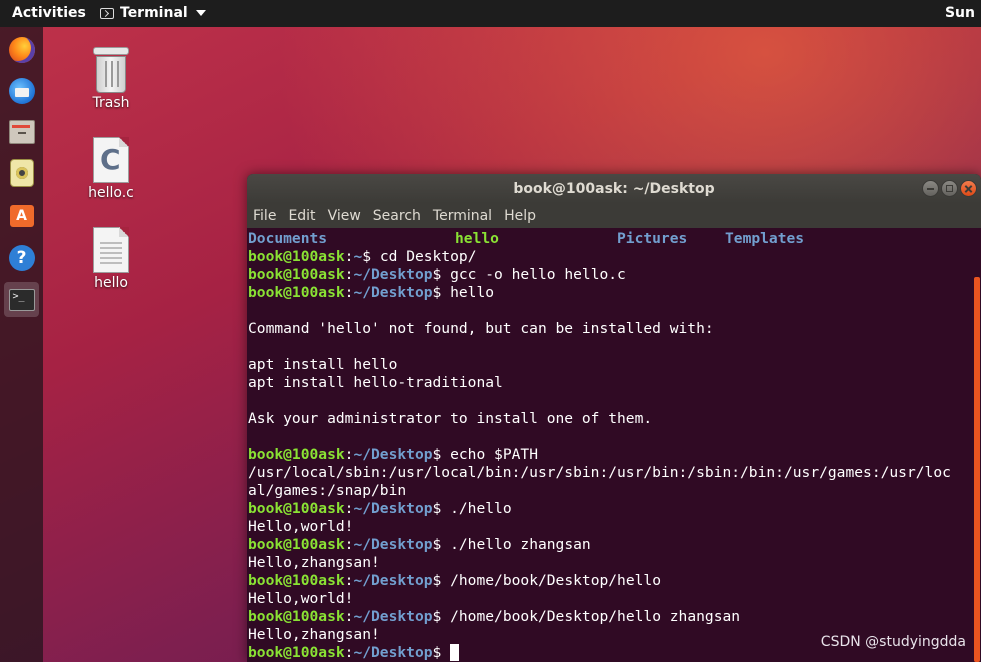  What do you see at coordinates (893, 642) in the screenshot?
I see `watermark: CSDN @studyingdda` at bounding box center [893, 642].